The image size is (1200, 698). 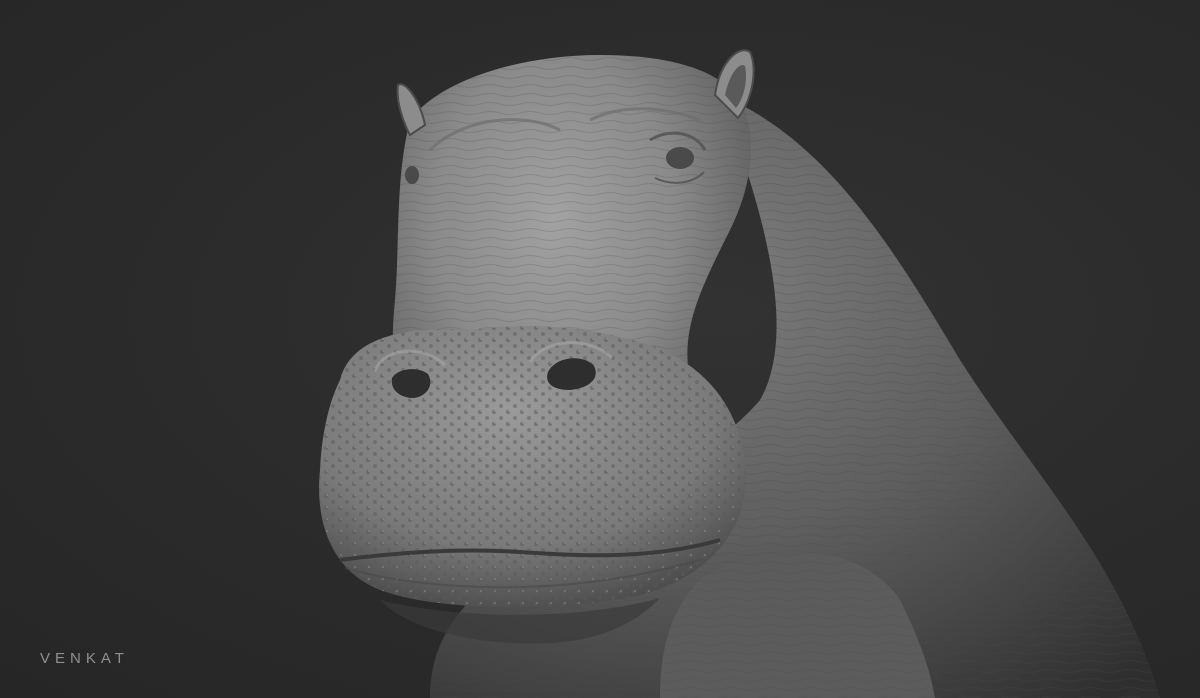 I want to click on artist-watermark: VENKAT, so click(x=84, y=658).